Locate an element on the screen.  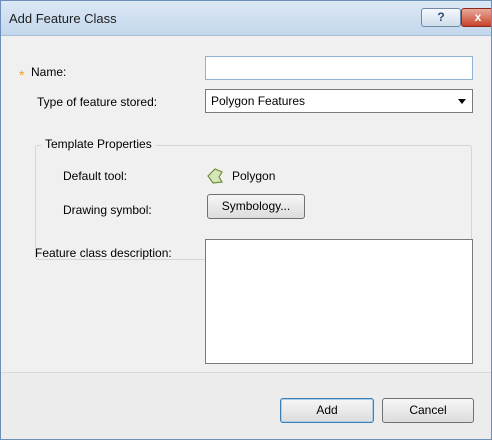
default-tool-label: Default tool: is located at coordinates (95, 176).